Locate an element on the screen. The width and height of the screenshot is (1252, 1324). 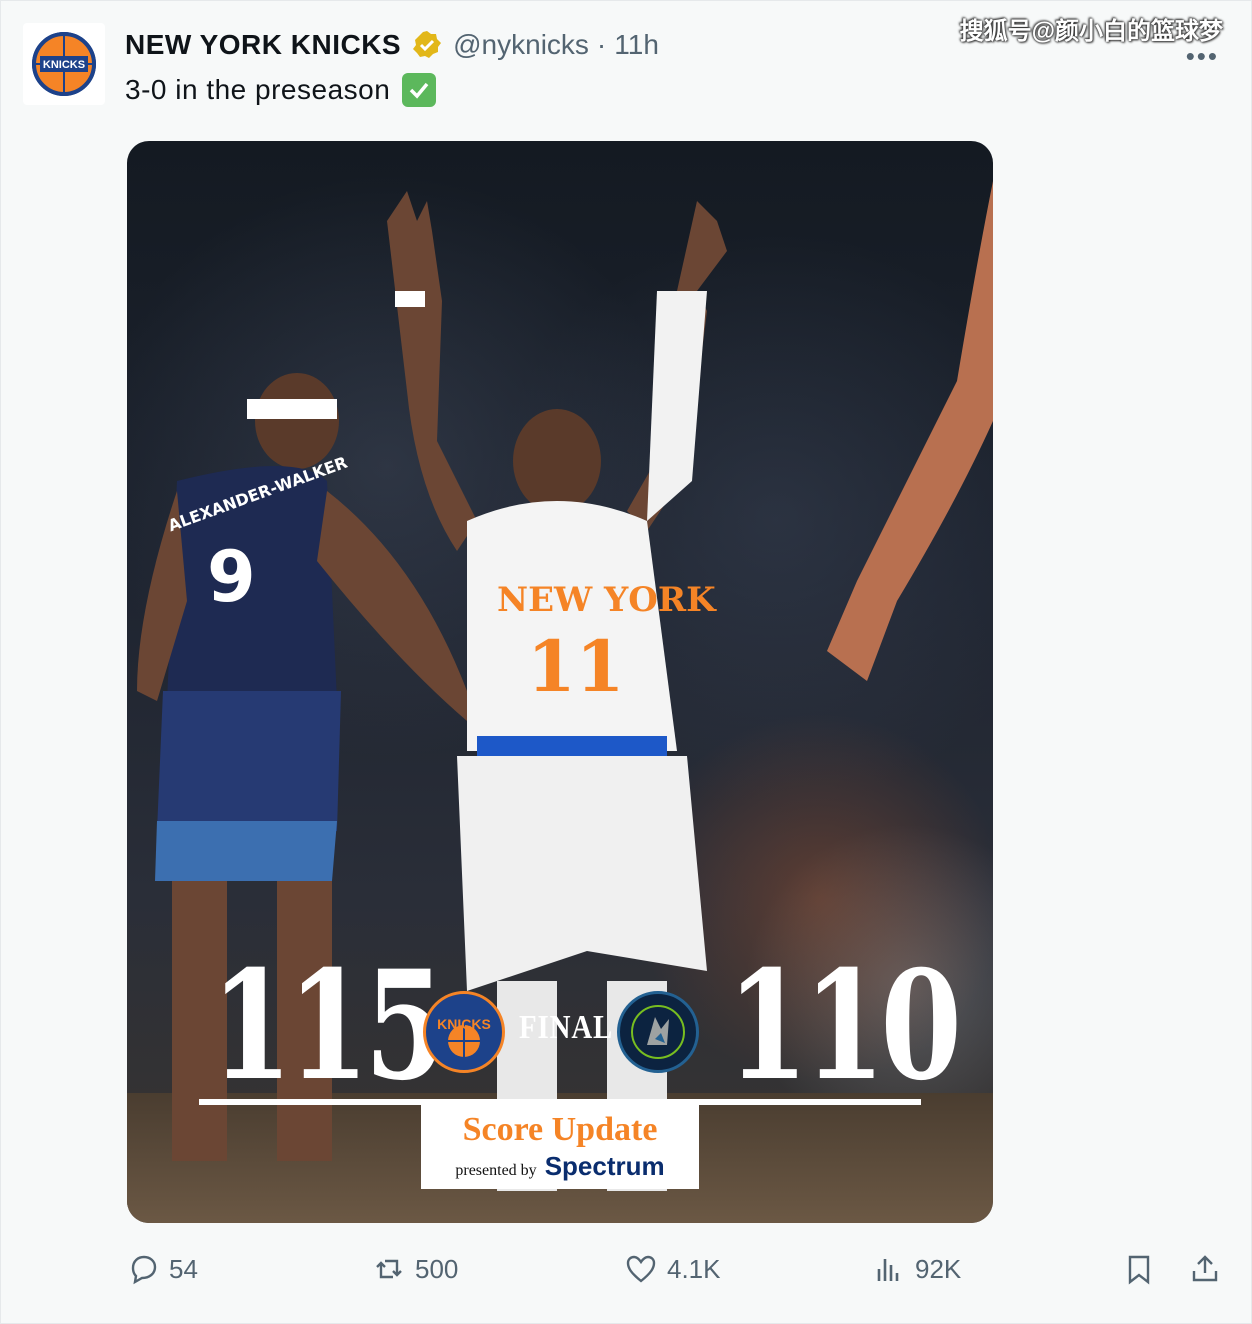
repost-button: 500 is located at coordinates (415, 1269).